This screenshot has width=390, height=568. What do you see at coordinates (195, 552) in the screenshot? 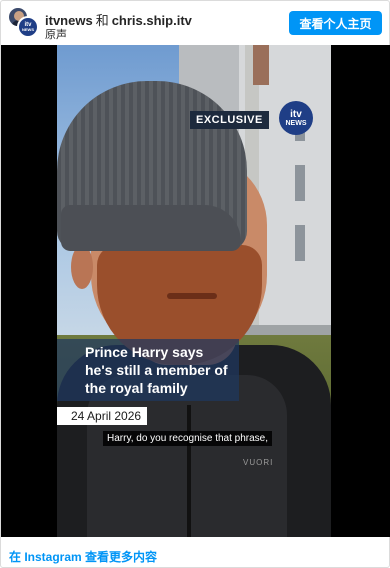
I see `embed-footer: 在 Instagram 查看更多内容` at bounding box center [195, 552].